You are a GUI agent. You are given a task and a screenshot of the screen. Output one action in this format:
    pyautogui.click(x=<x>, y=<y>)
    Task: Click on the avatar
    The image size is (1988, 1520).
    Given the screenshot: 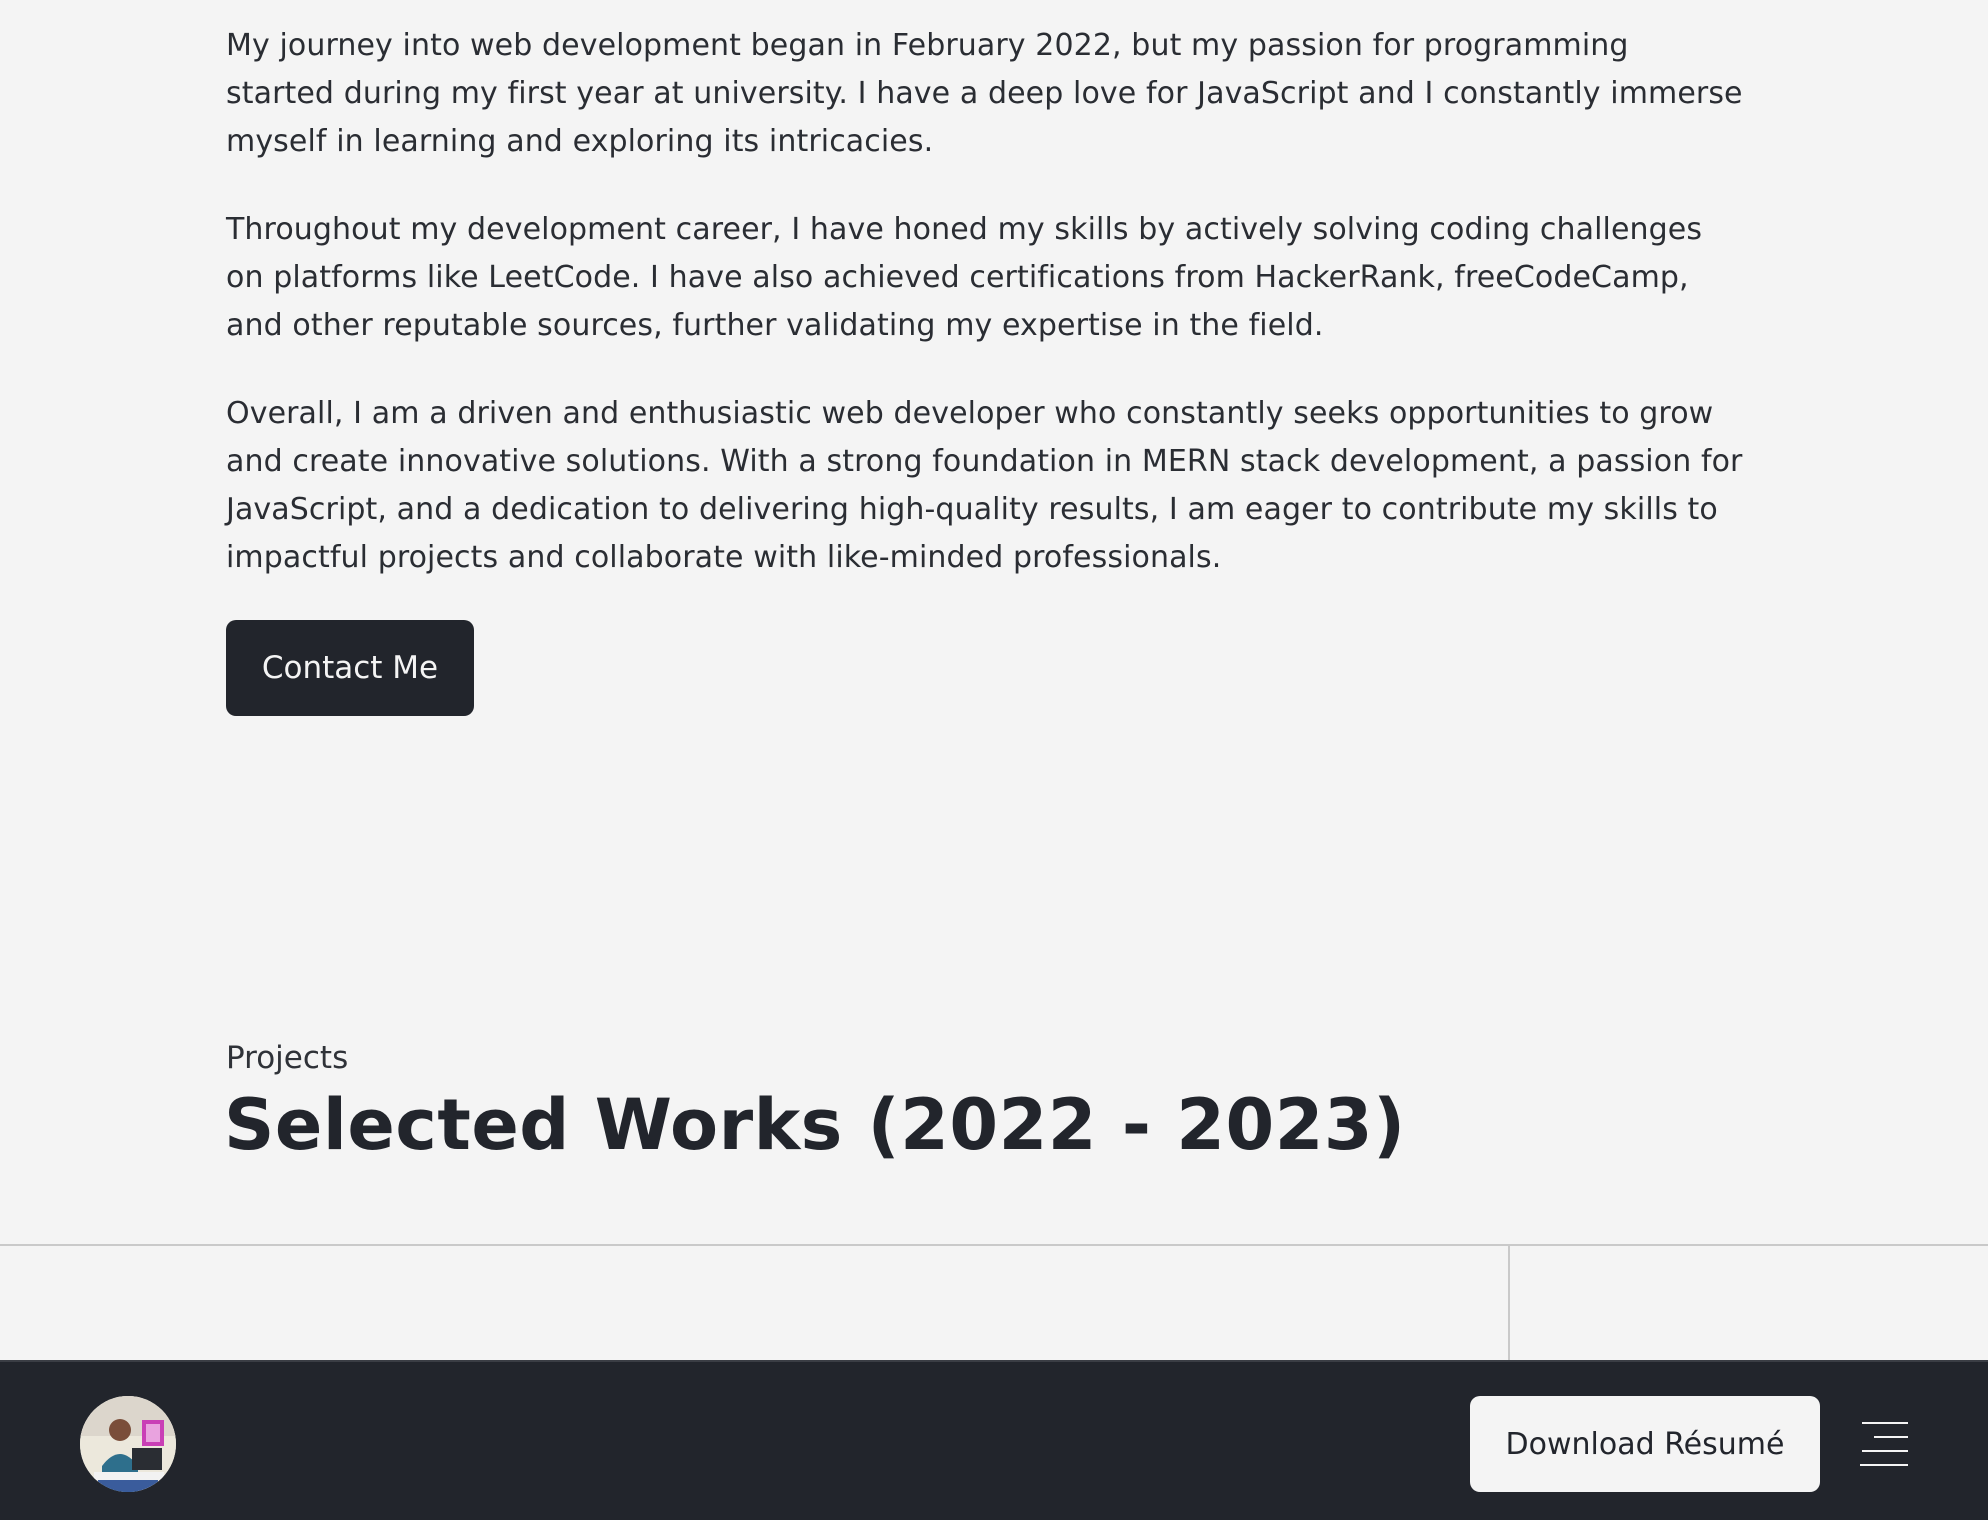 What is the action you would take?
    pyautogui.click(x=128, y=1444)
    